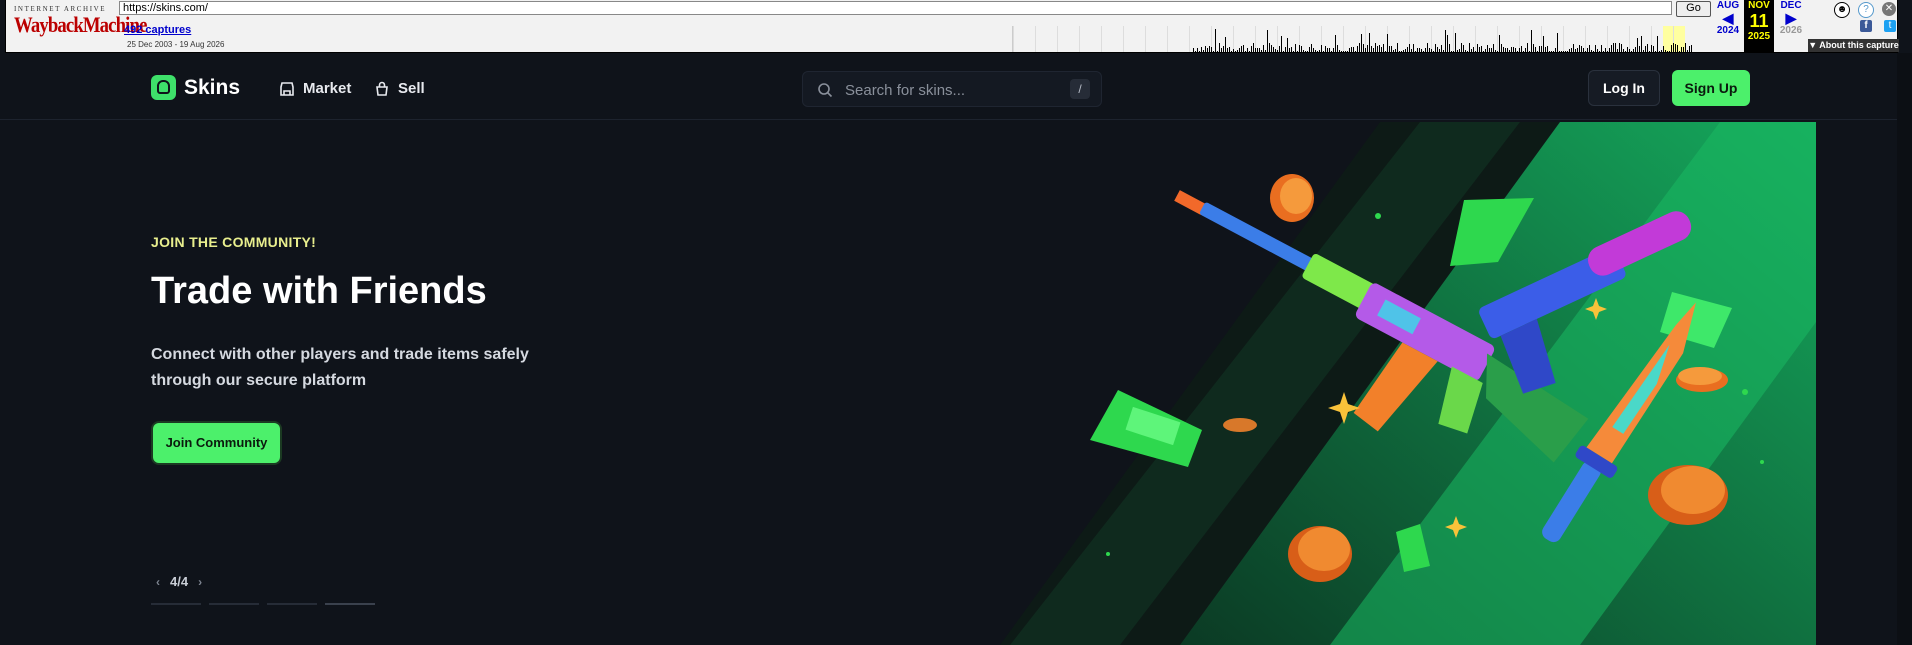 Image resolution: width=1912 pixels, height=645 pixels. Describe the element at coordinates (216, 443) in the screenshot. I see `join-community-button: Join Community` at that location.